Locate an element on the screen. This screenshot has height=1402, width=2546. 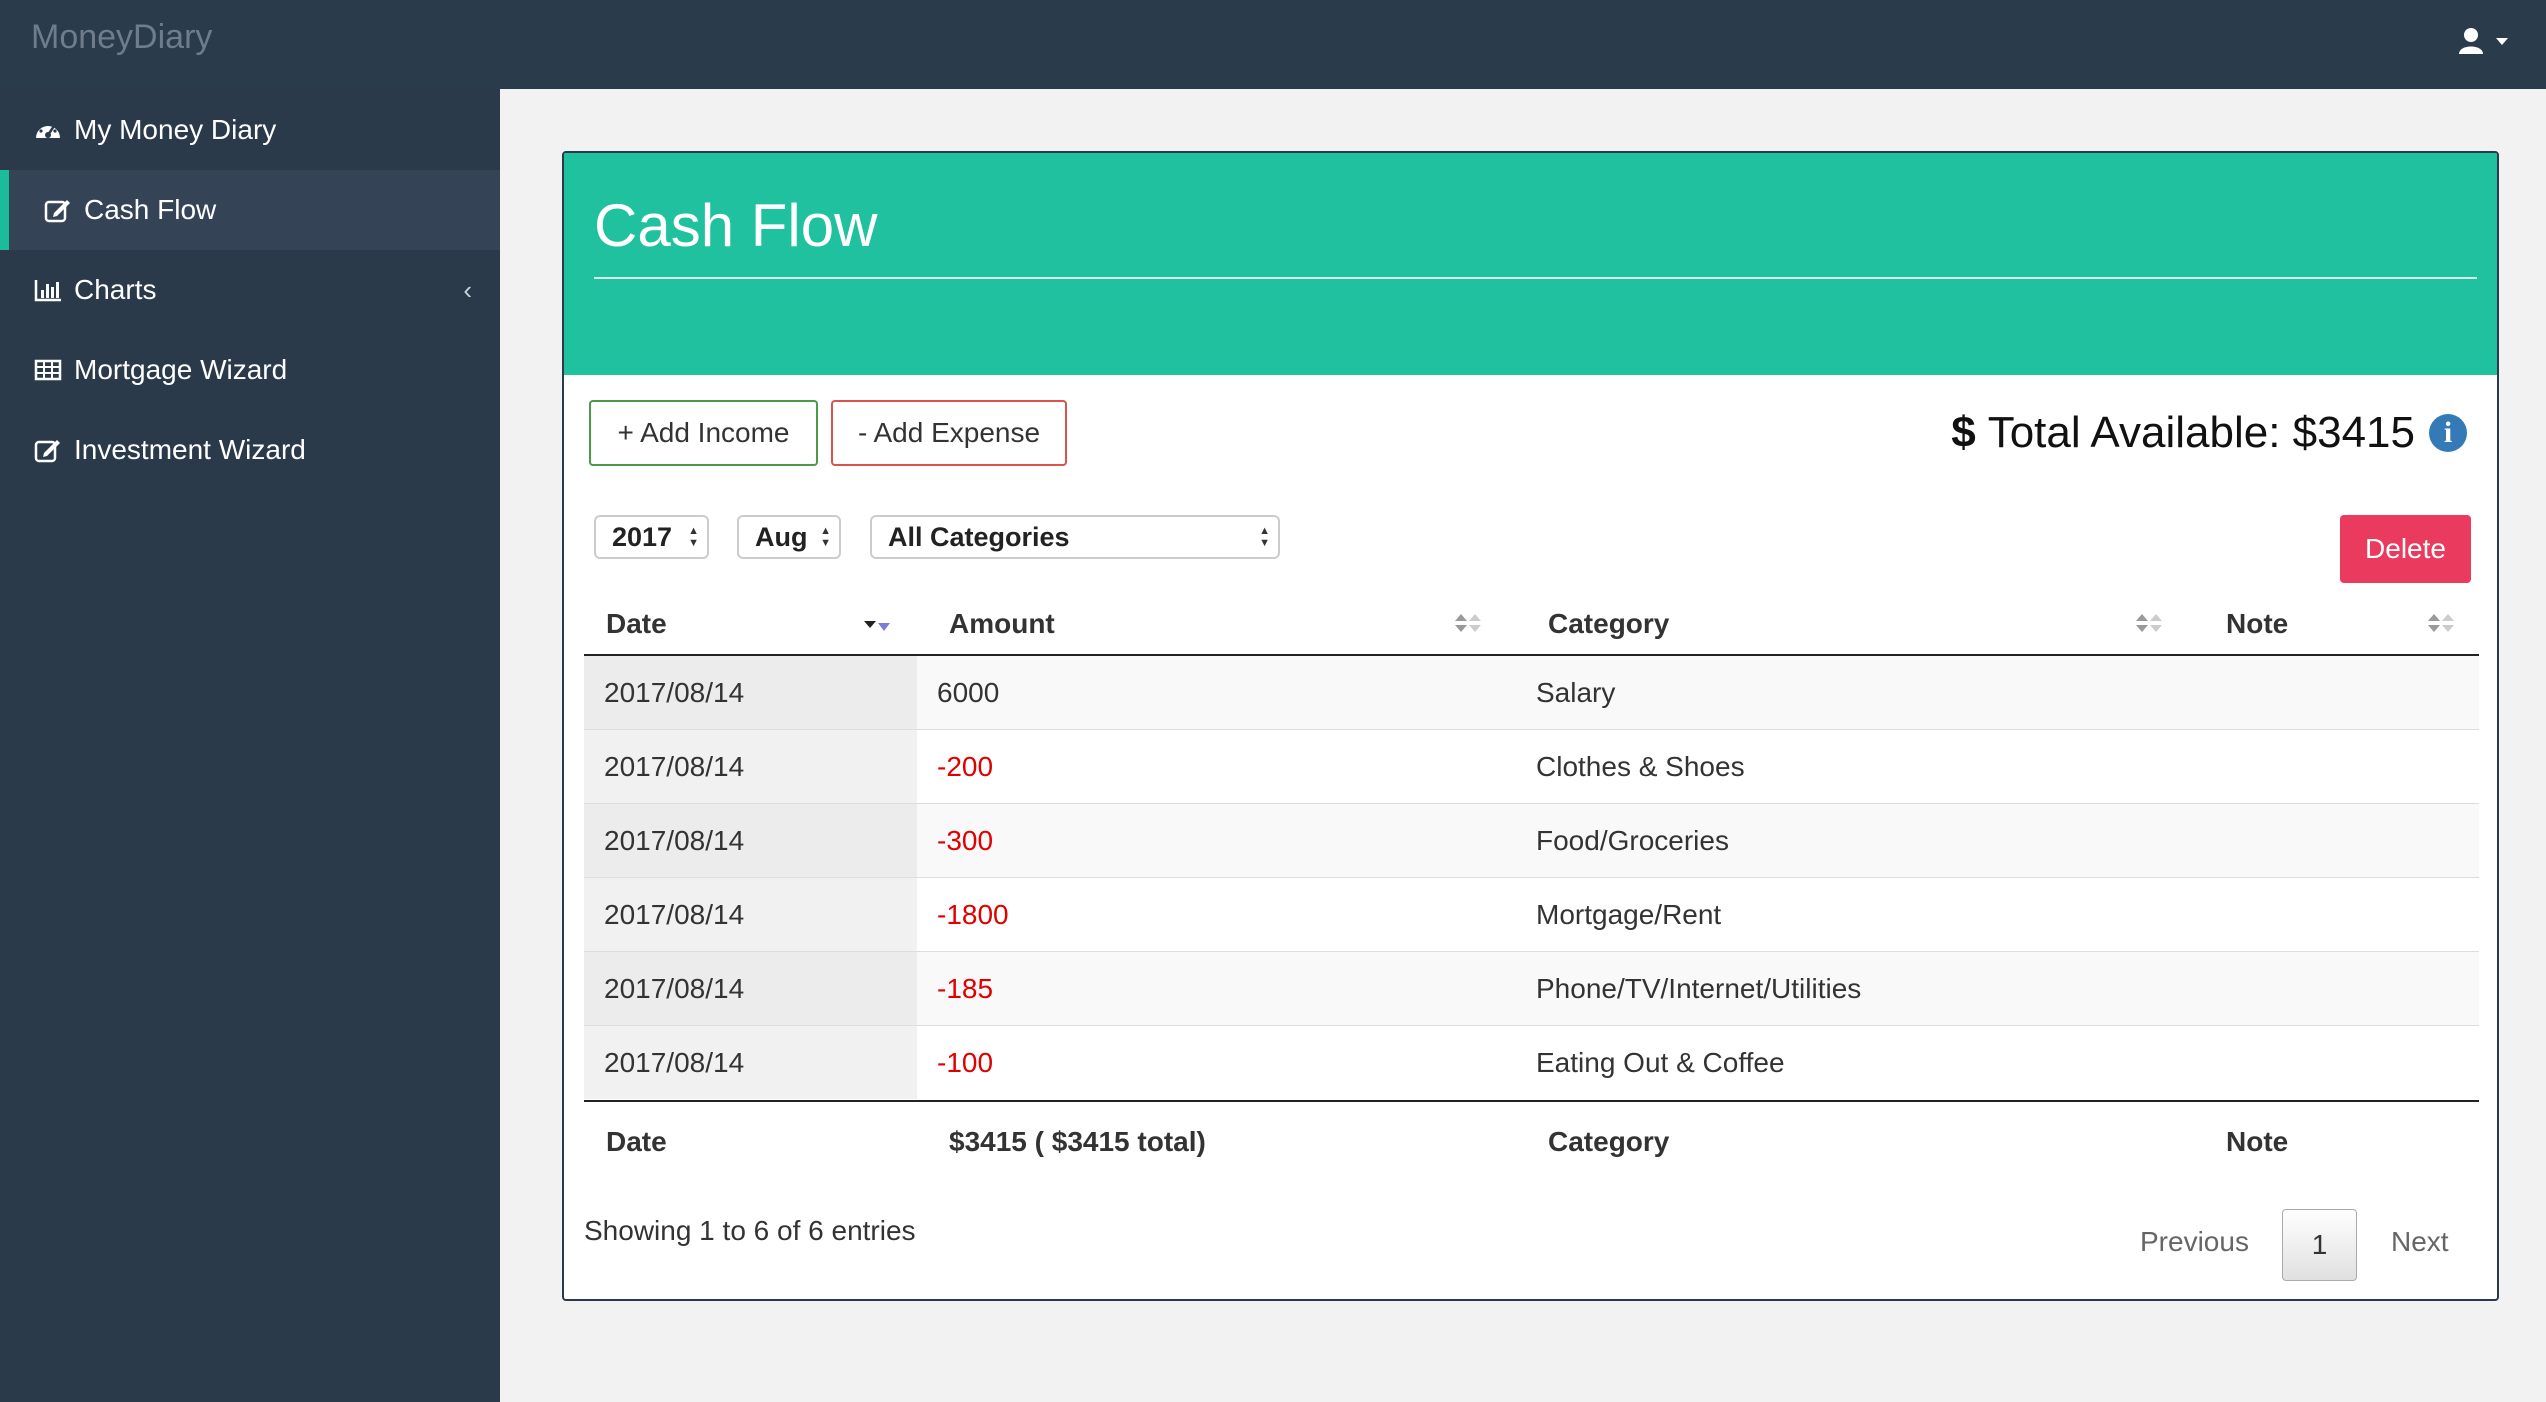
user-menu is located at coordinates (2486, 42).